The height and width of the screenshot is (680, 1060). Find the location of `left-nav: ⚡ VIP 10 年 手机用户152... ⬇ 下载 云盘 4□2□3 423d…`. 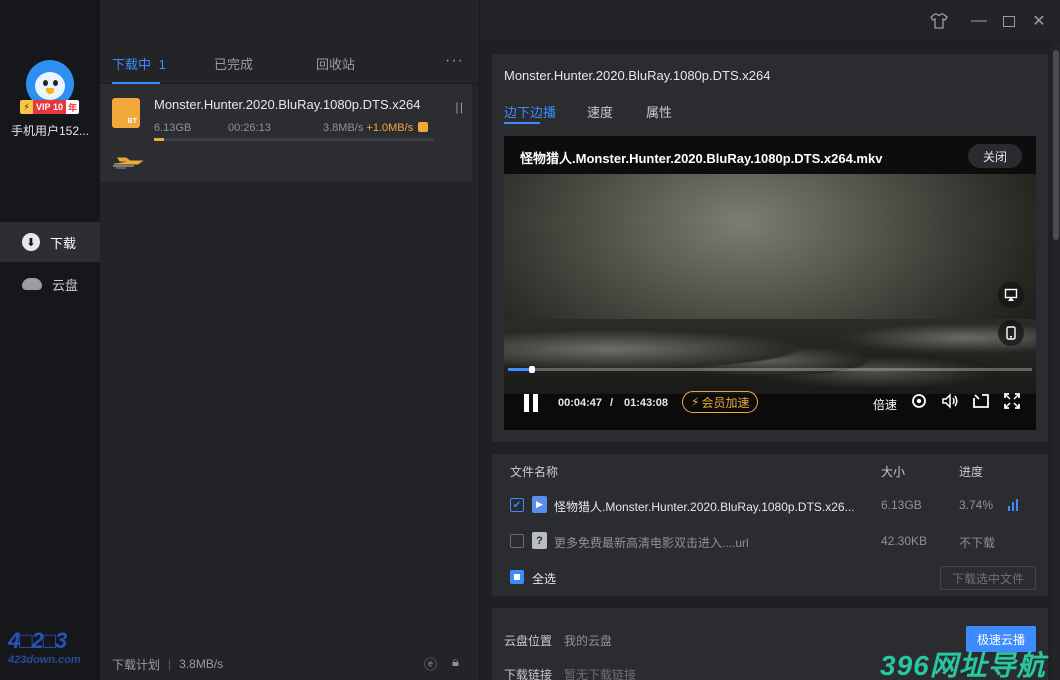

left-nav: ⚡ VIP 10 年 手机用户152... ⬇ 下载 云盘 4□2□3 423d… is located at coordinates (50, 340).